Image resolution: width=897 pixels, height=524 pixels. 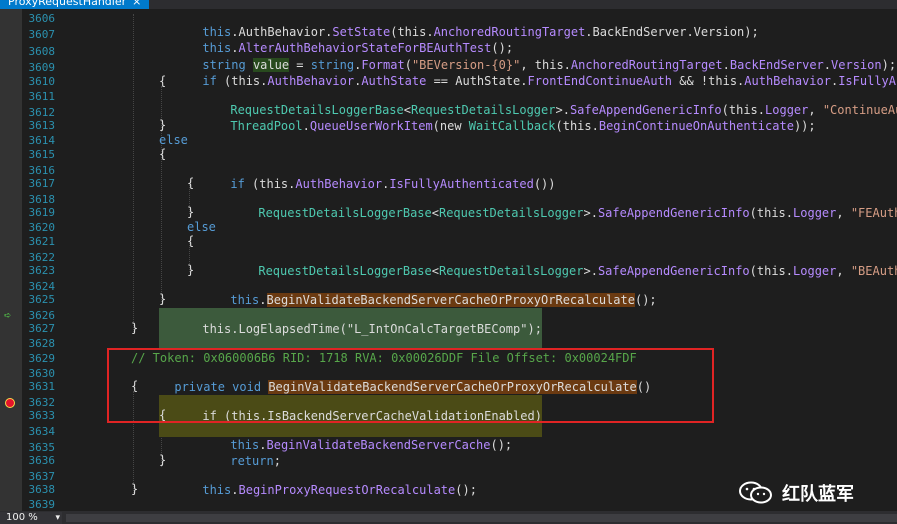 I want to click on line-number: 3637, so click(x=42, y=476).